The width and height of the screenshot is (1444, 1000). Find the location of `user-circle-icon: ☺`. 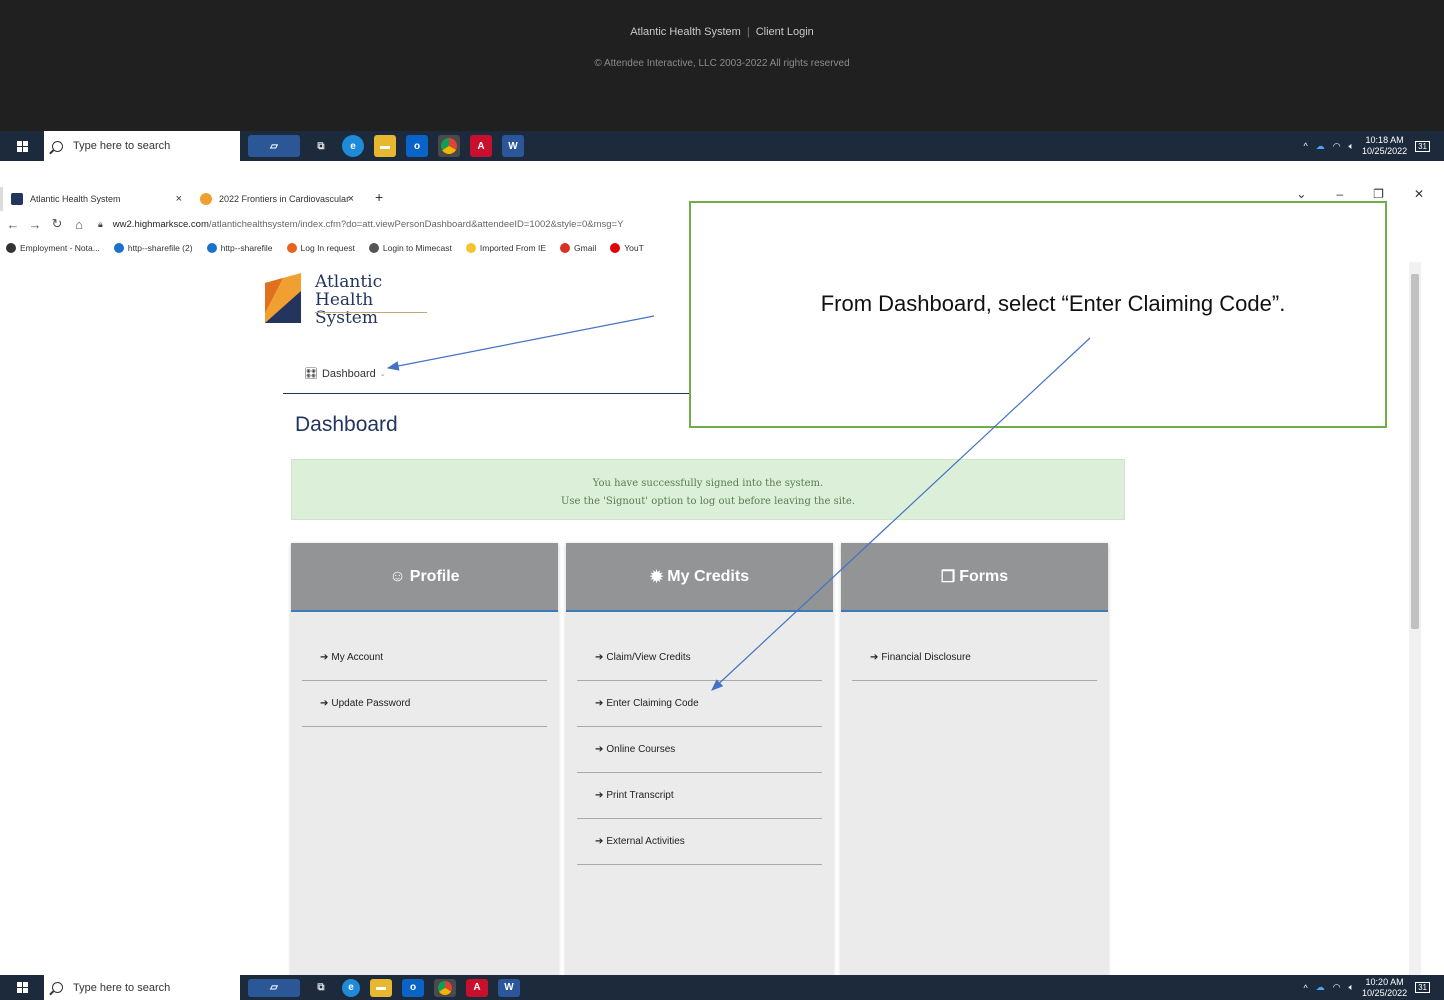

user-circle-icon: ☺ is located at coordinates (397, 576).